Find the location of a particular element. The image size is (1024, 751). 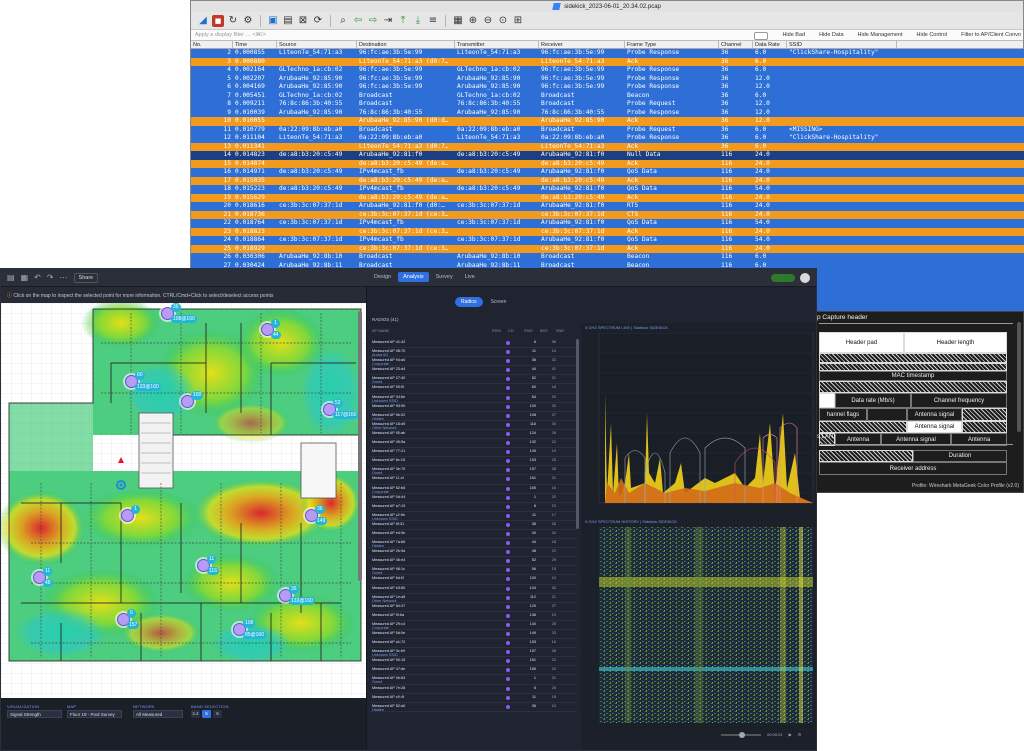

radio-list-item: Measured AP 3c:b9 Unknown SSID 157 28 is located at coordinates (473, 653).